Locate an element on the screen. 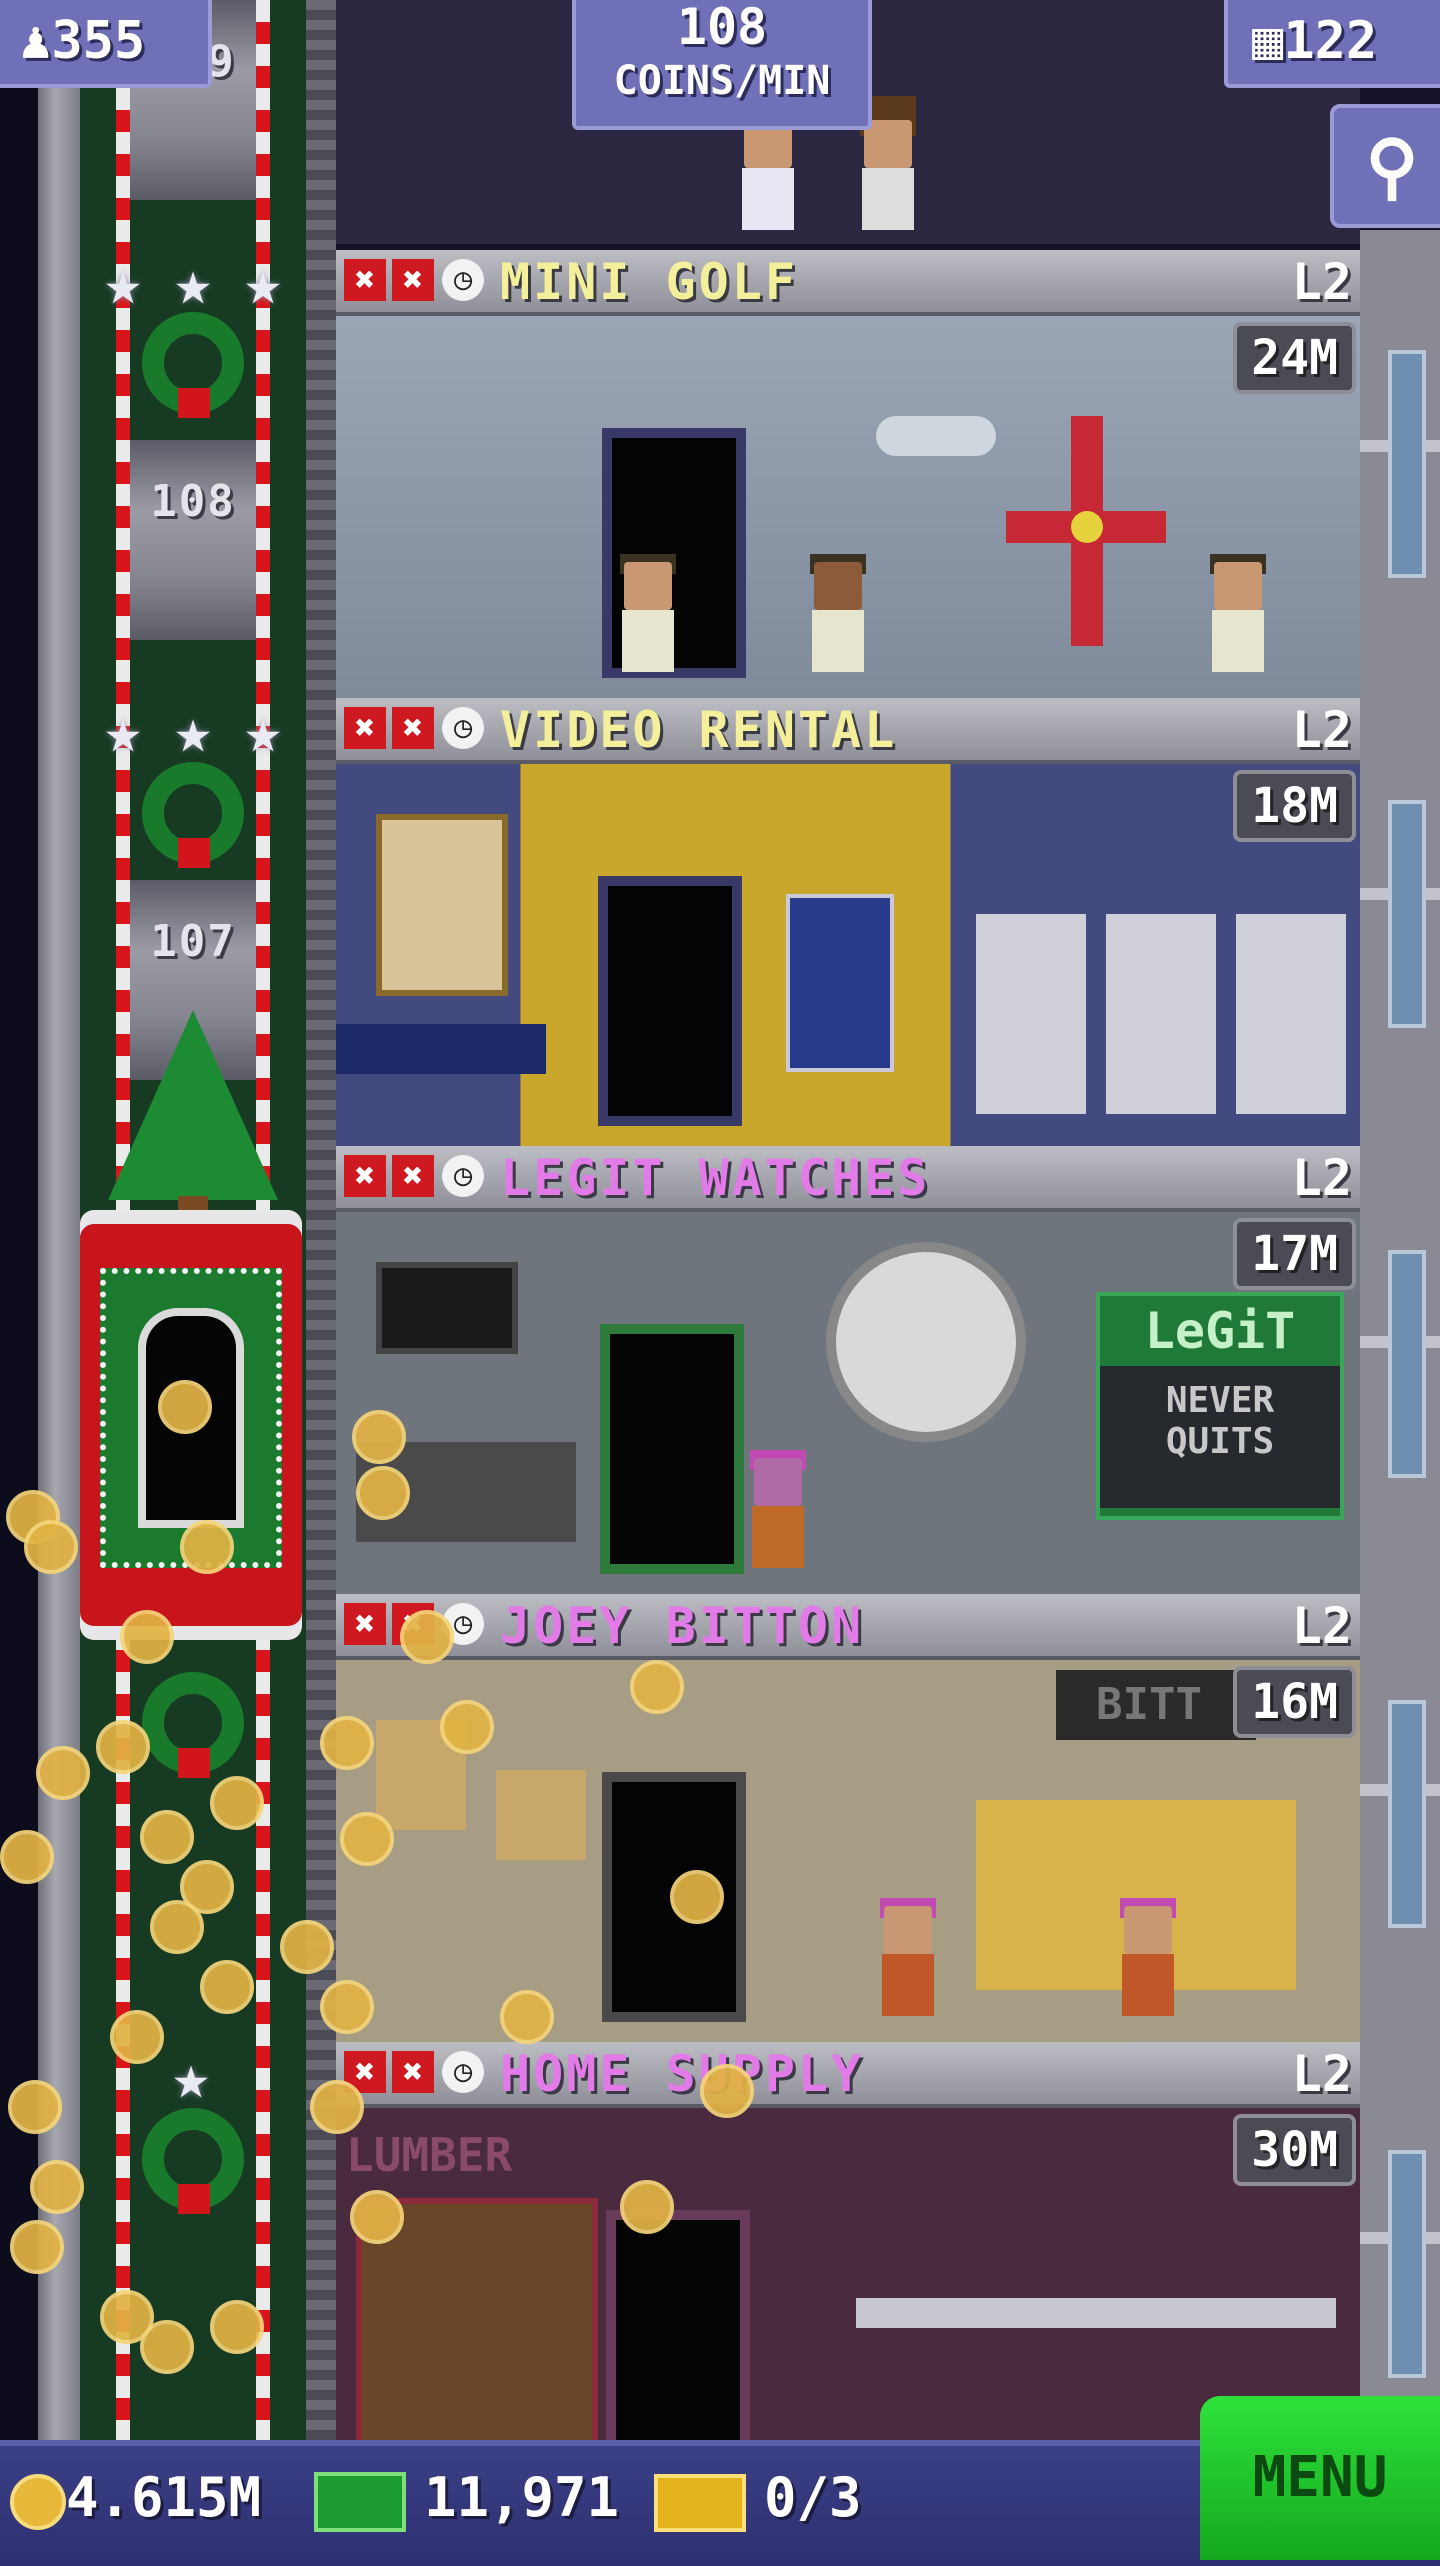 The height and width of the screenshot is (2566, 1440). floor-name: JOEY BITTON is located at coordinates (682, 1626).